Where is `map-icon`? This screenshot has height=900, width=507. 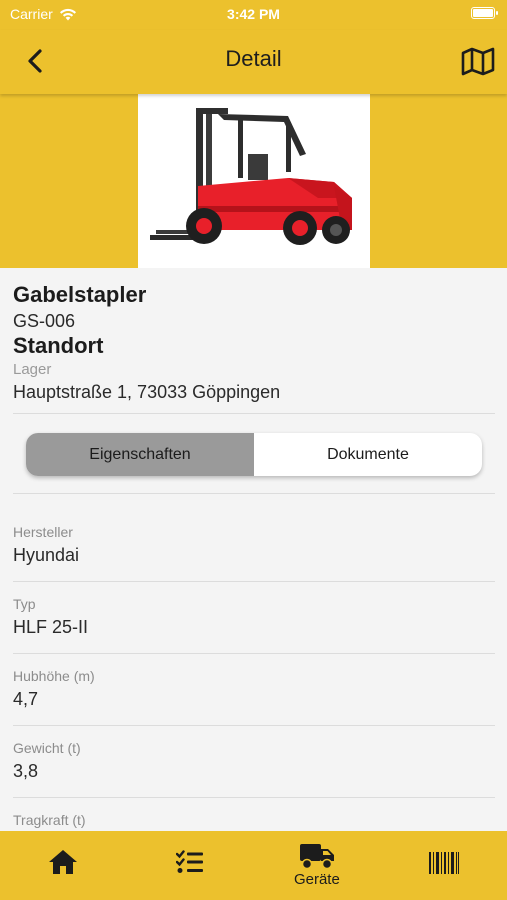
map-icon is located at coordinates (478, 61).